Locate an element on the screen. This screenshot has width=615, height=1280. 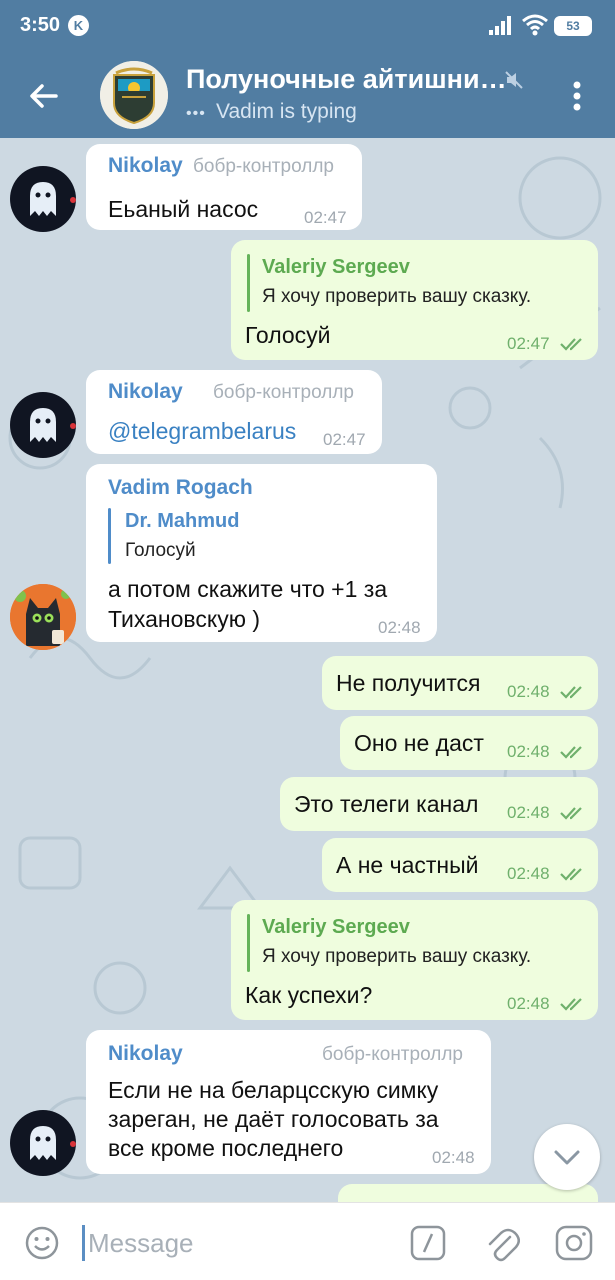
text-cursor is located at coordinates (83, 1243).